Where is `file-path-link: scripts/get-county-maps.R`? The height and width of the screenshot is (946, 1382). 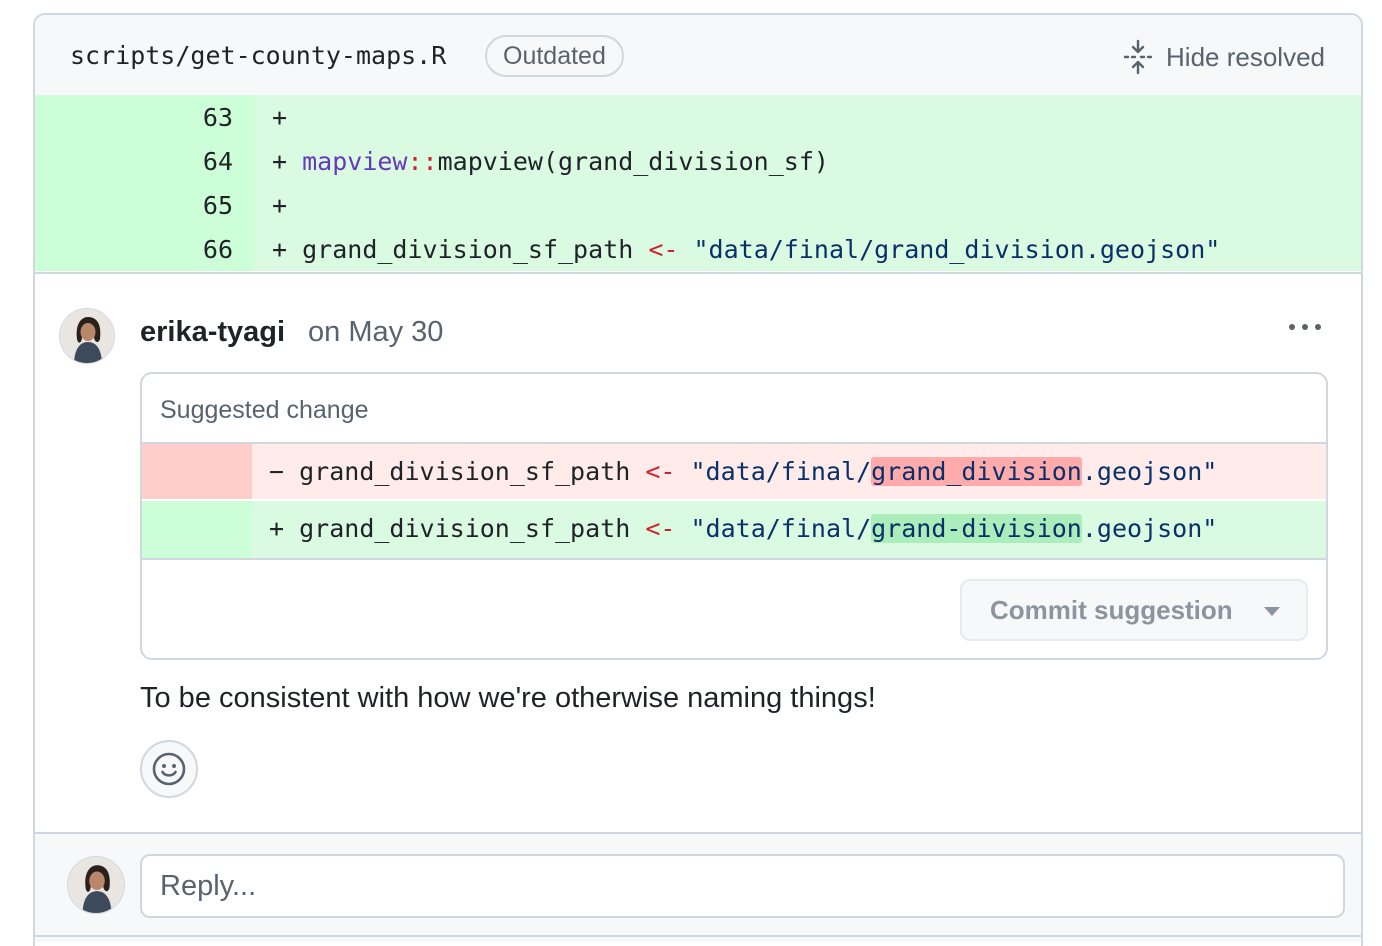 file-path-link: scripts/get-county-maps.R is located at coordinates (258, 55).